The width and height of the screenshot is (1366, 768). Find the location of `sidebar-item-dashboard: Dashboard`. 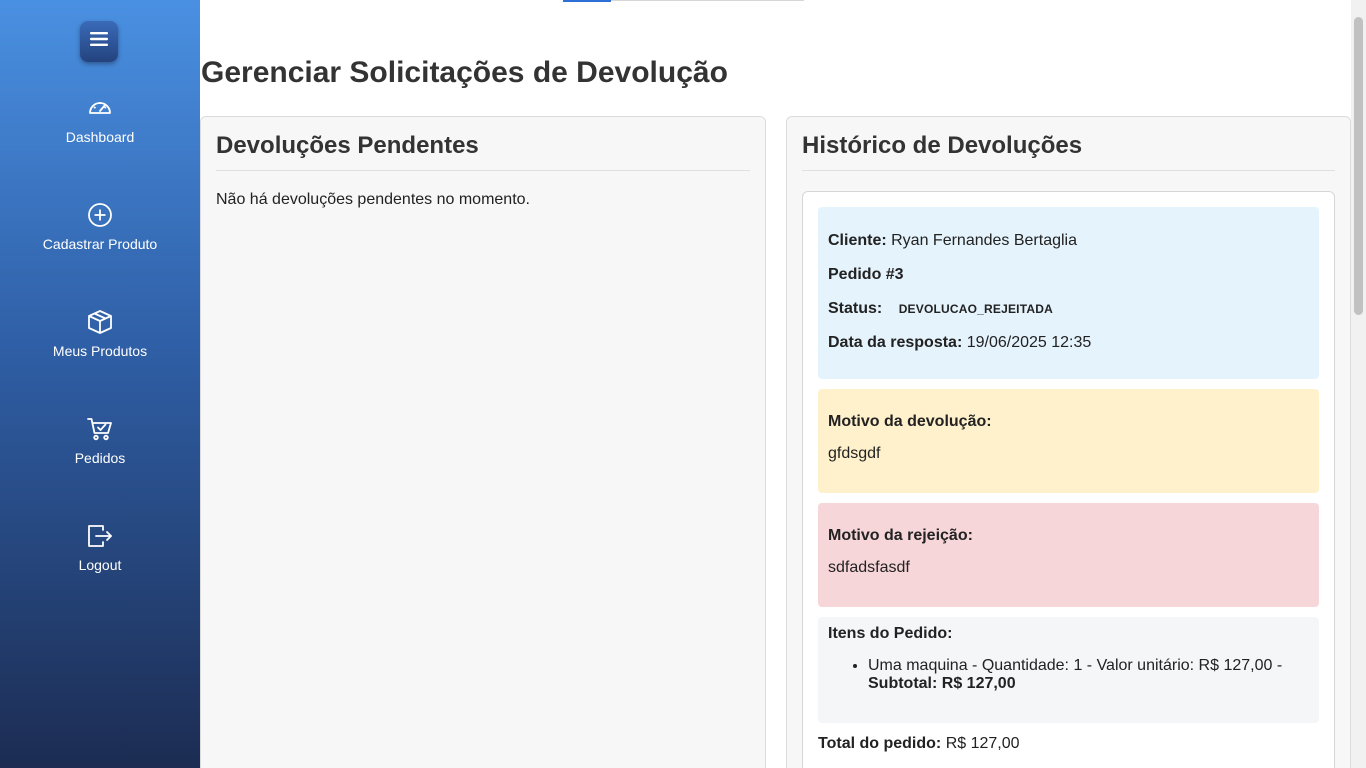

sidebar-item-dashboard: Dashboard is located at coordinates (100, 135).